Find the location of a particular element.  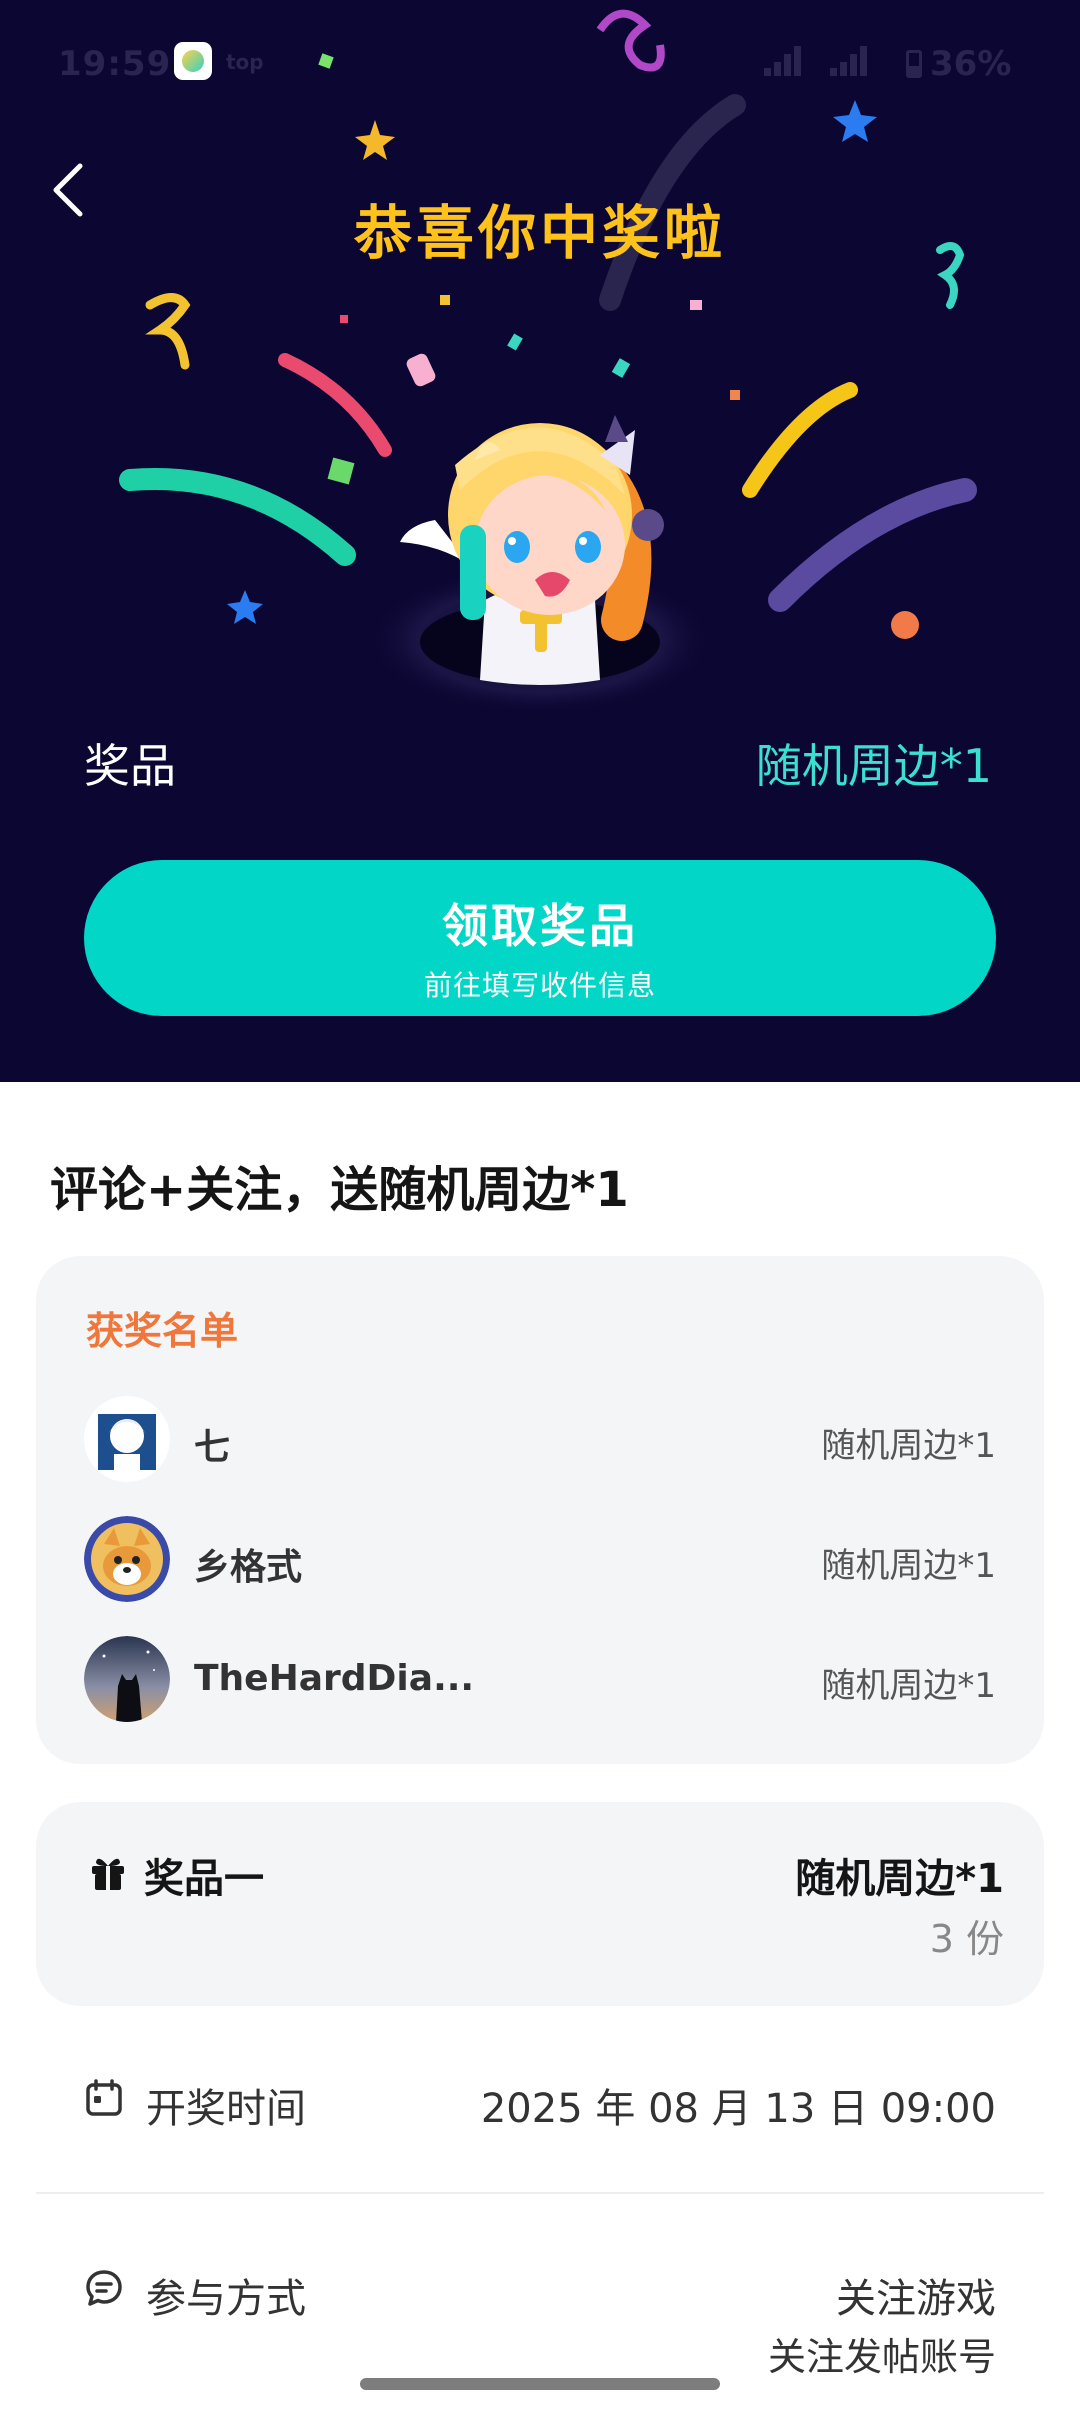

claim-prize-button: 领取奖品 前往填写收件信息 is located at coordinates (540, 938).